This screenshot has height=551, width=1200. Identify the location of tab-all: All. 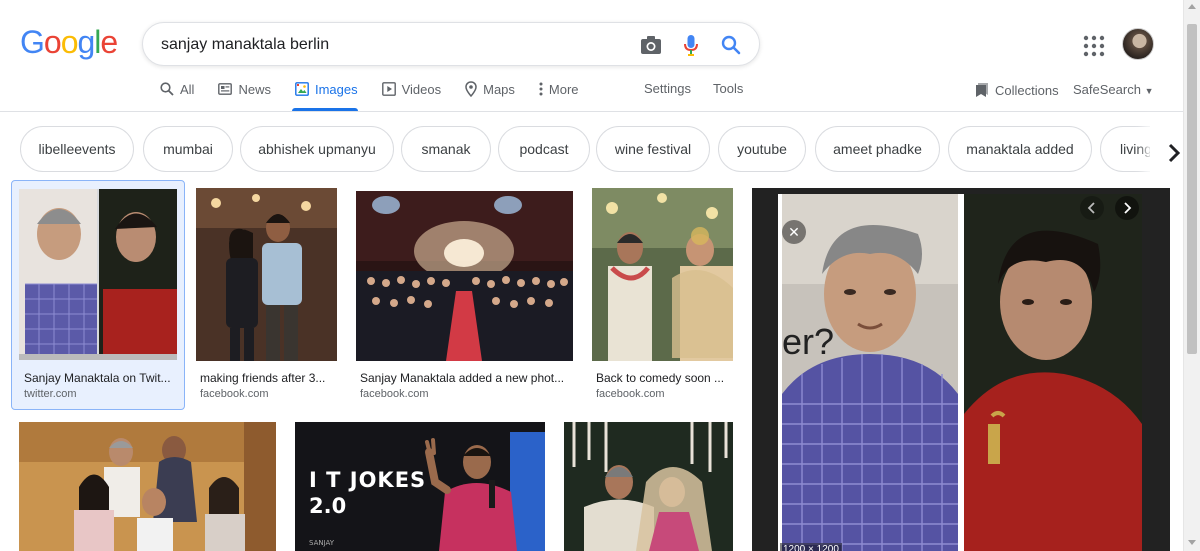
(177, 89).